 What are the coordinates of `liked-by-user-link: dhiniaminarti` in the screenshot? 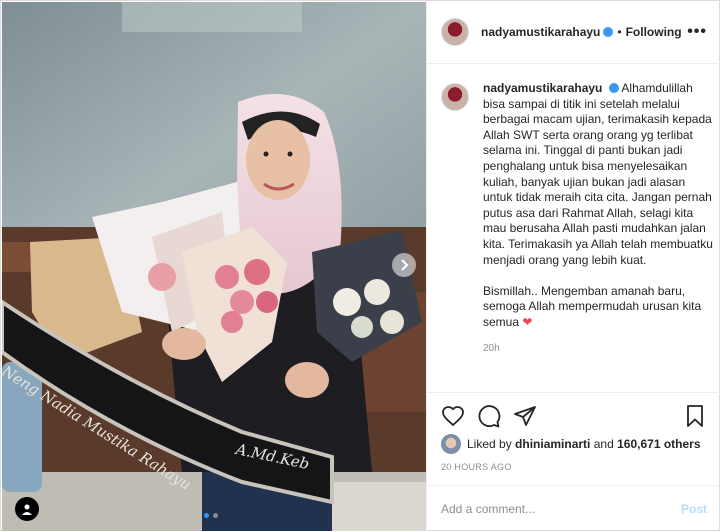 It's located at (552, 444).